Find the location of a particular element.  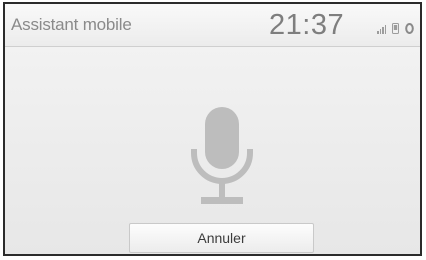

battery-icon is located at coordinates (409, 28).